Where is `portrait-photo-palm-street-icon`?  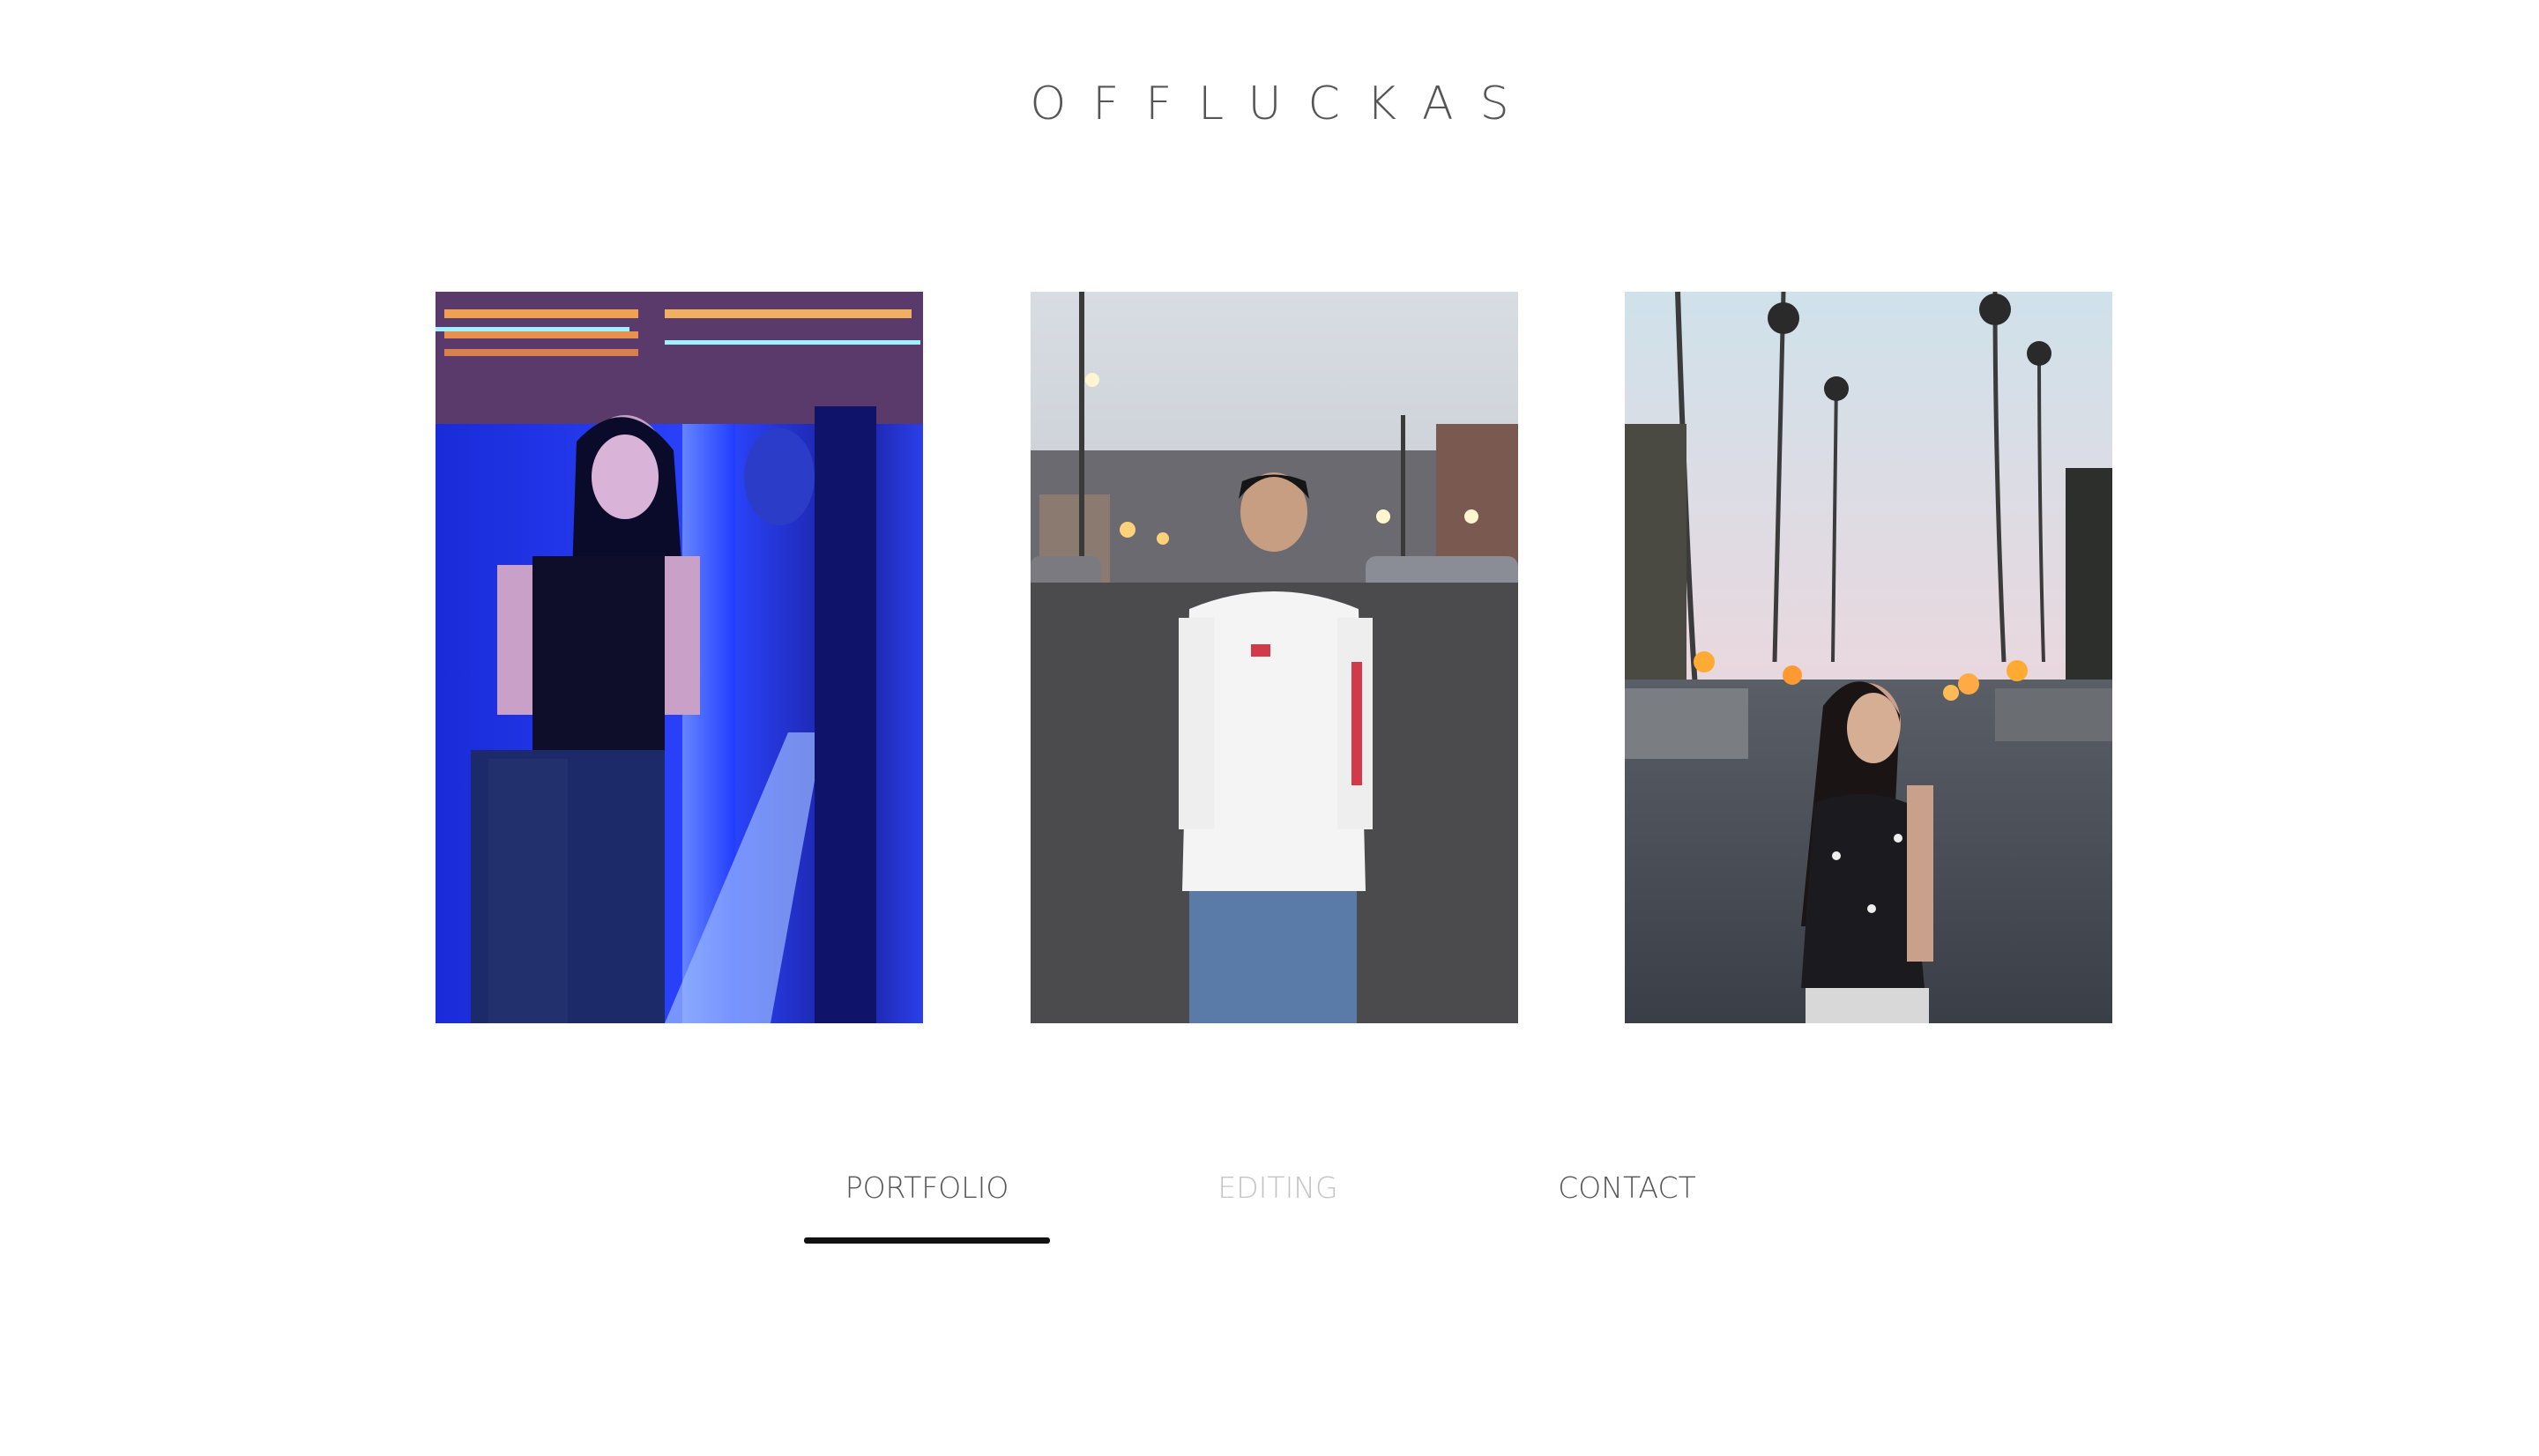 portrait-photo-palm-street-icon is located at coordinates (1868, 657).